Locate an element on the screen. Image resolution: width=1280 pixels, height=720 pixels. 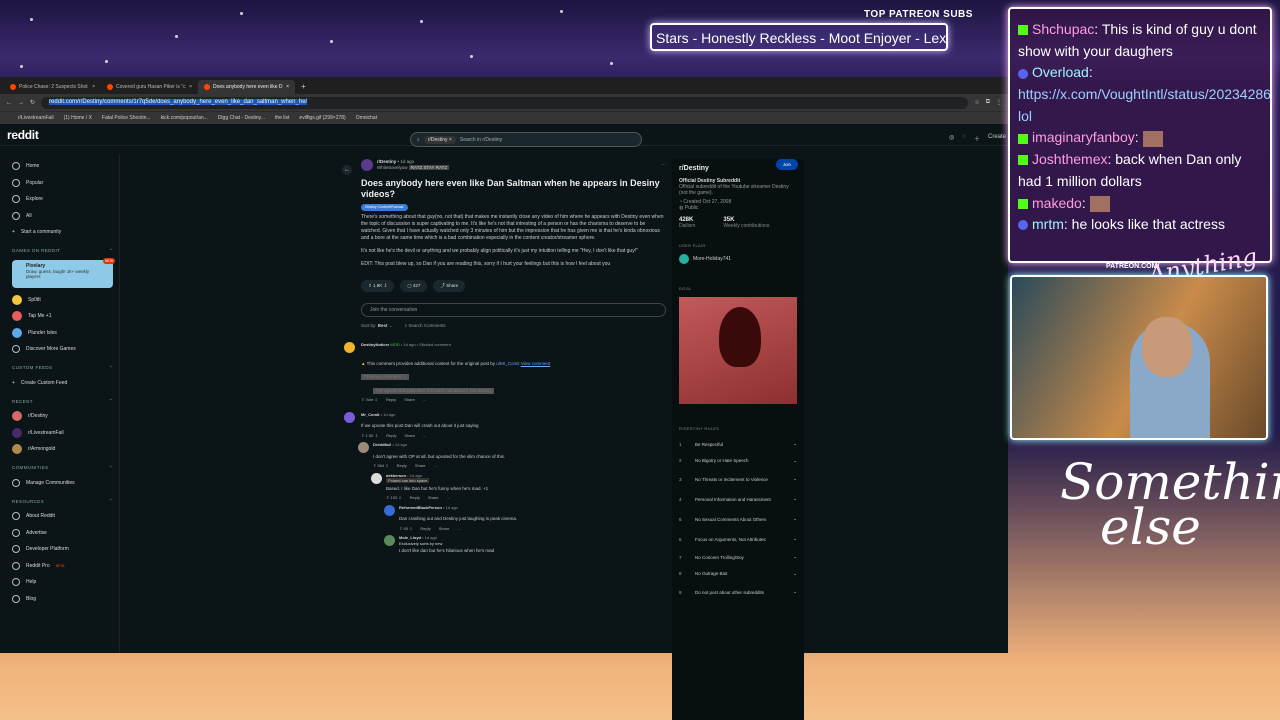
vote-button: ⇧ 1.5K ⇩ is located at coordinates (369, 436).